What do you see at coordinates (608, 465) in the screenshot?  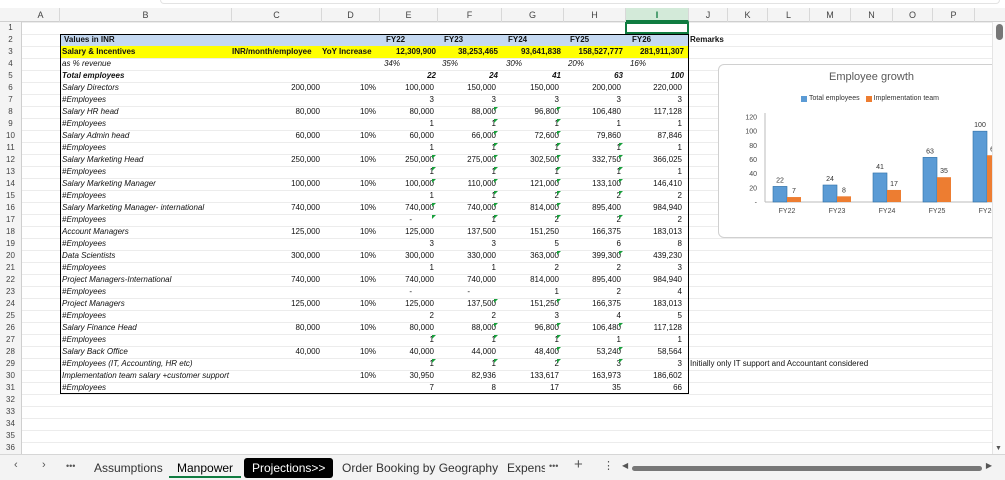 I see `sheet-menu-icon: ⋮` at bounding box center [608, 465].